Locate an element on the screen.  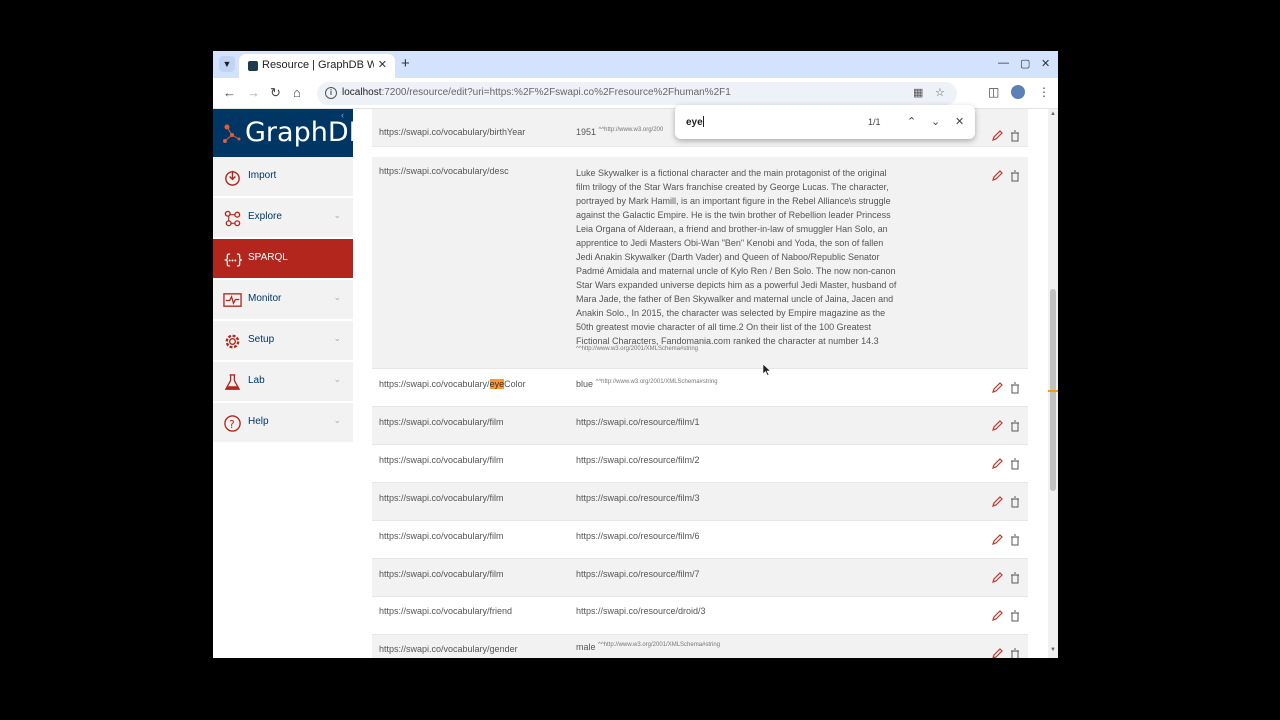
predicate-prefix: https://swapi.co/vocabulary/ is located at coordinates (434, 384).